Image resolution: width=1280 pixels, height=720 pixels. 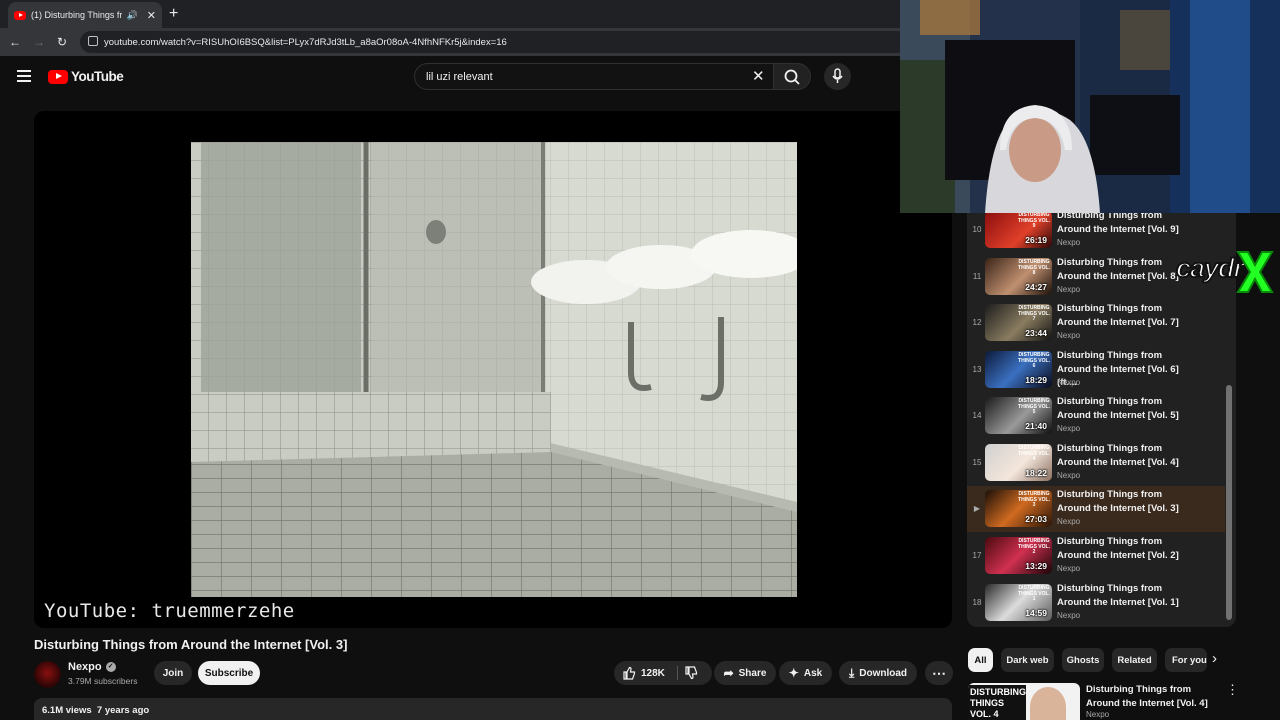 What do you see at coordinates (86, 76) in the screenshot?
I see `youtube-logo: YouTube` at bounding box center [86, 76].